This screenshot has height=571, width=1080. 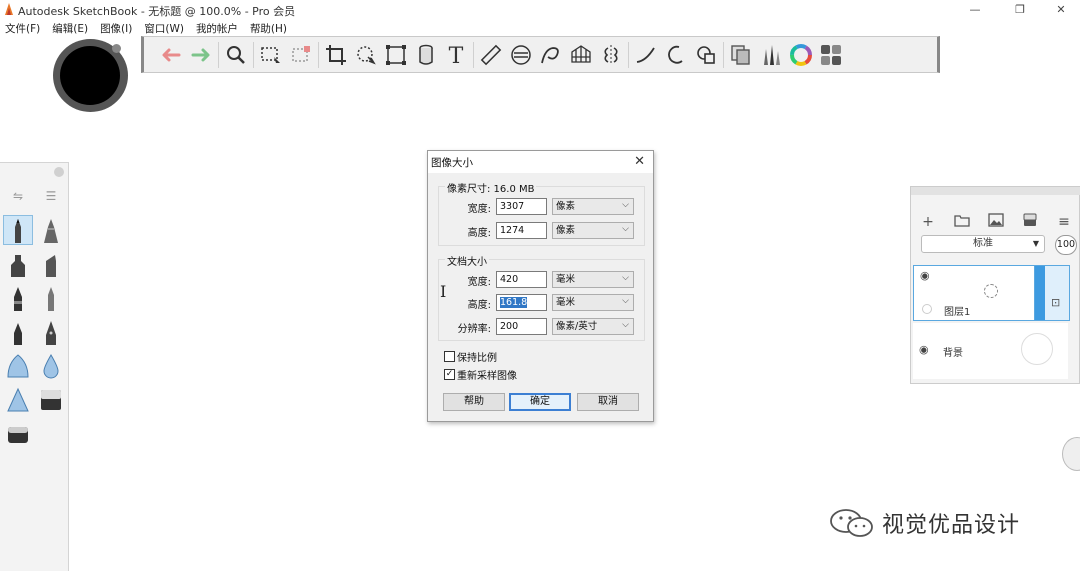 What do you see at coordinates (521, 279) in the screenshot?
I see `doc-width-field: 420` at bounding box center [521, 279].